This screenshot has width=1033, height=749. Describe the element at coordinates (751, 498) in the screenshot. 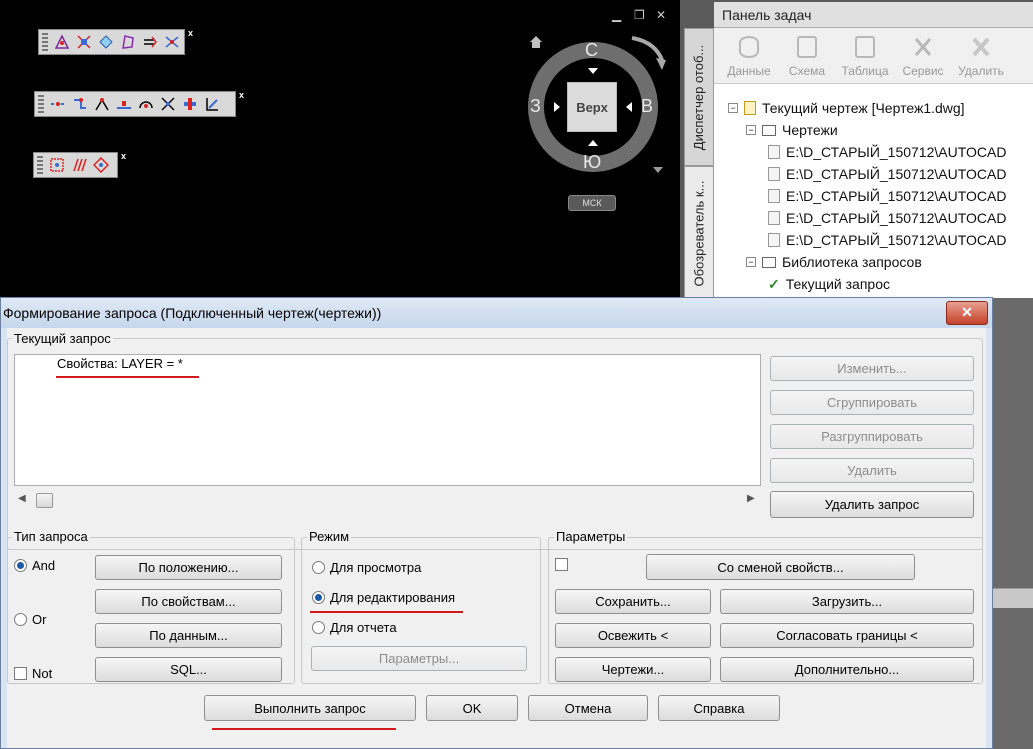

I see `scroll-right-icon: ▶` at that location.